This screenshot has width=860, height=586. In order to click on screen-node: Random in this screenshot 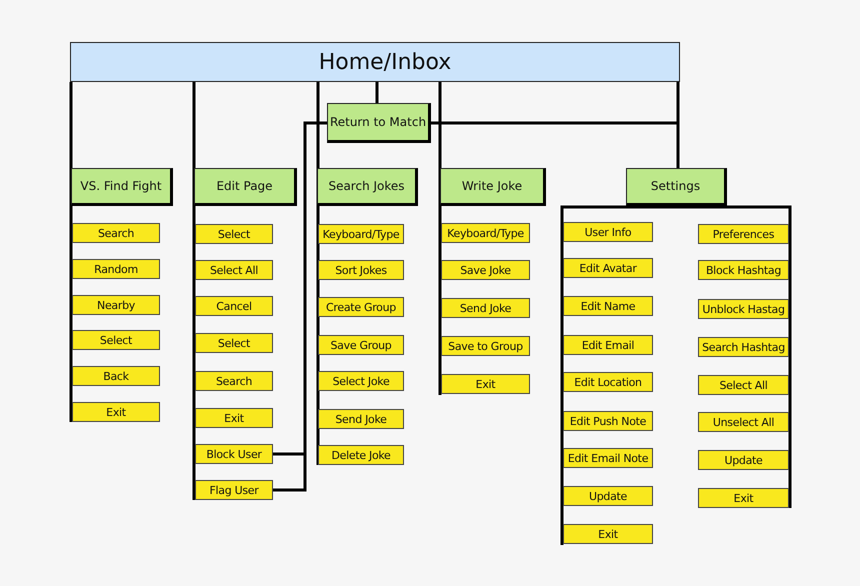, I will do `click(116, 269)`.